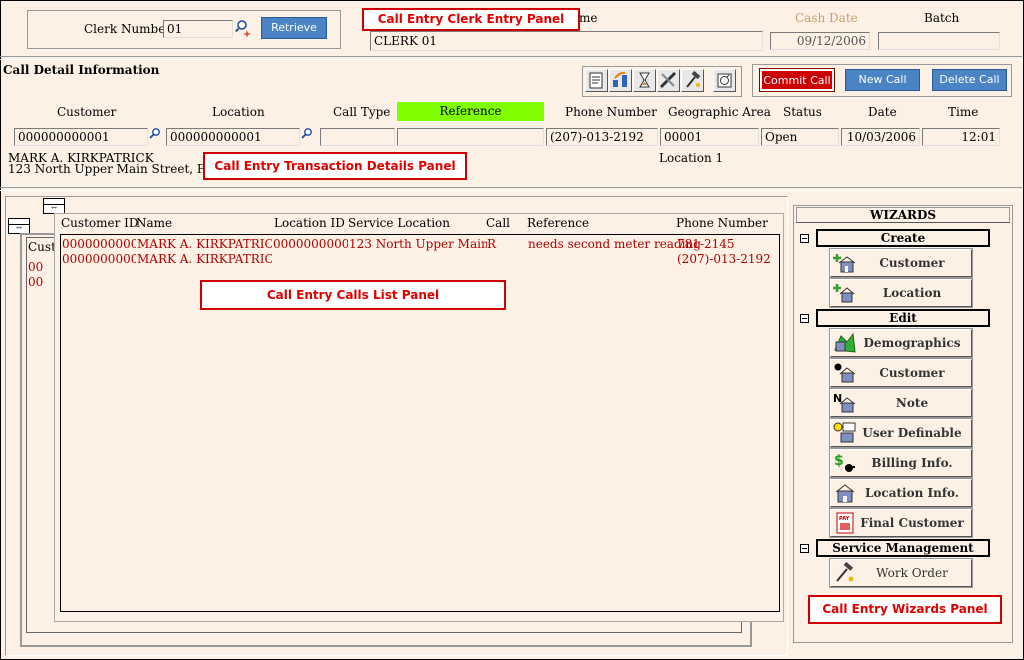 The image size is (1024, 660). I want to click on hammer-icon, so click(692, 80).